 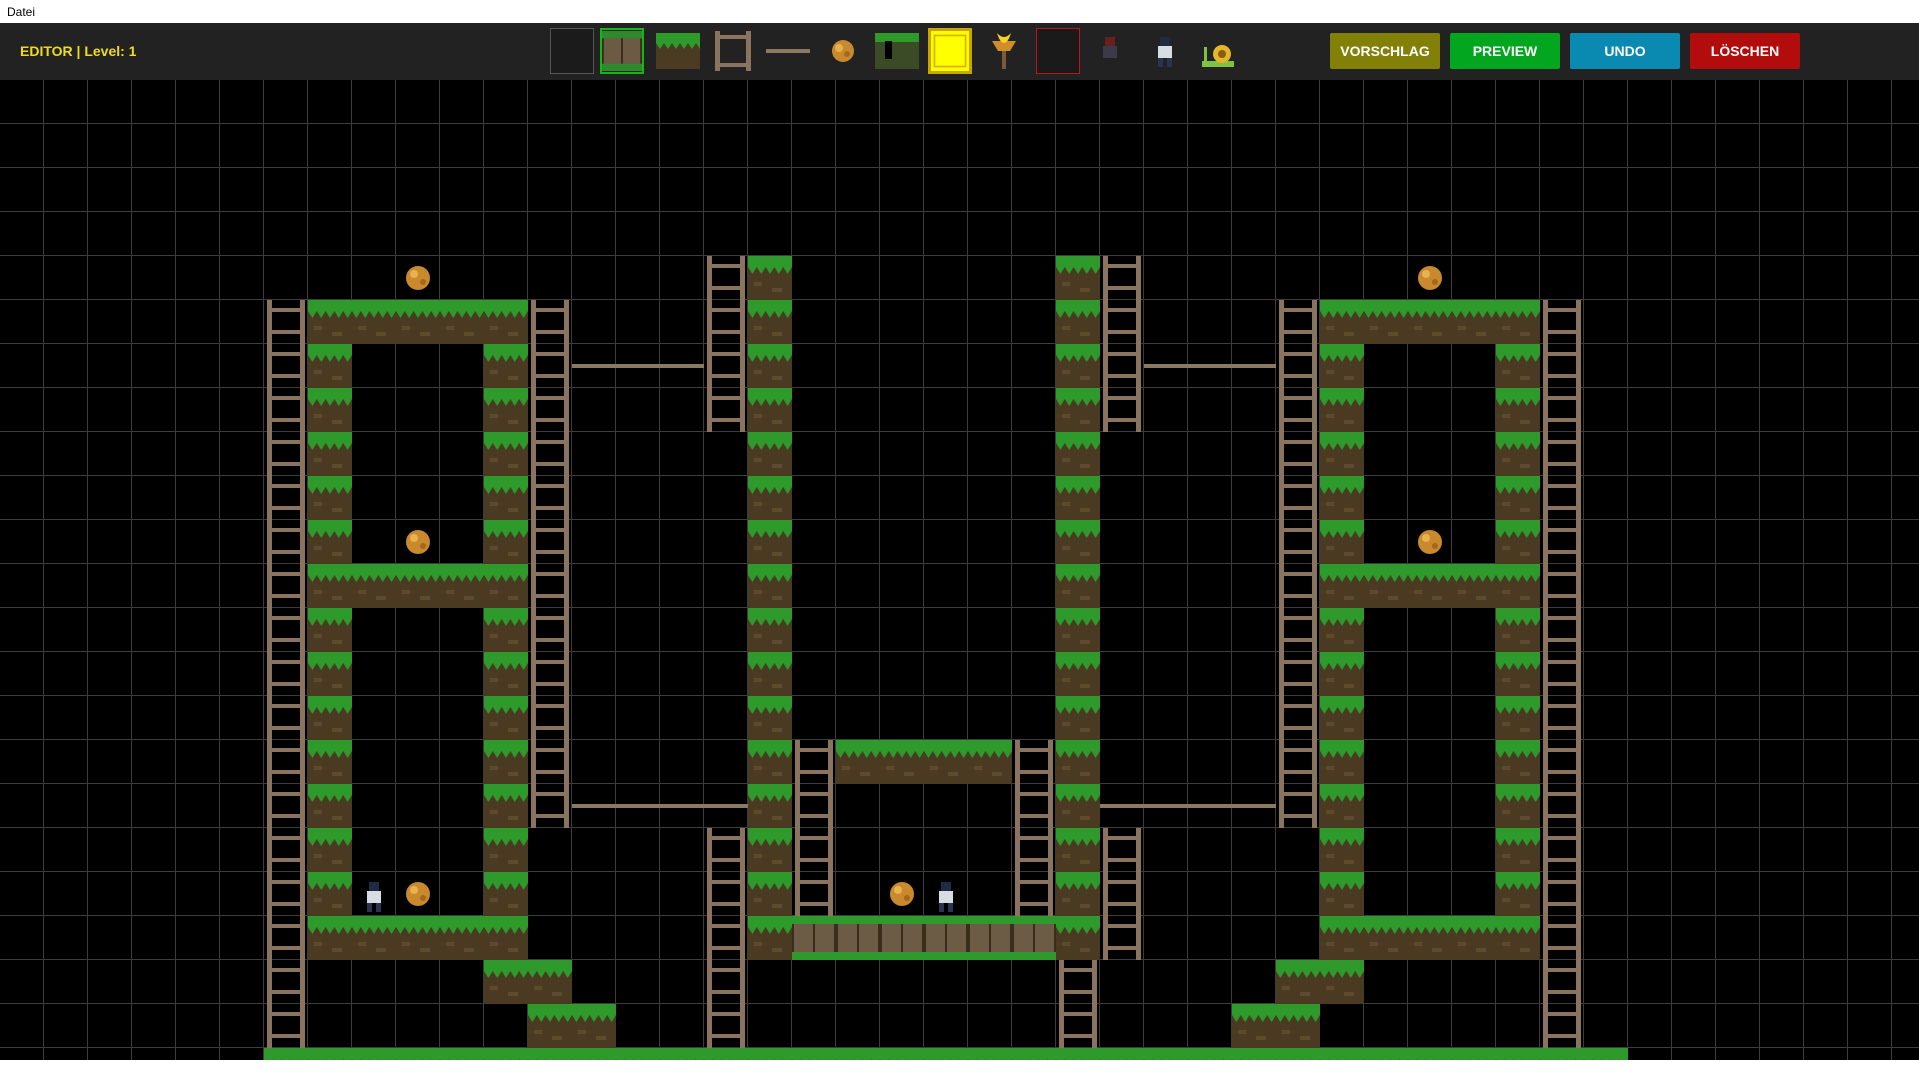 I want to click on tool-grass-tile, so click(x=678, y=51).